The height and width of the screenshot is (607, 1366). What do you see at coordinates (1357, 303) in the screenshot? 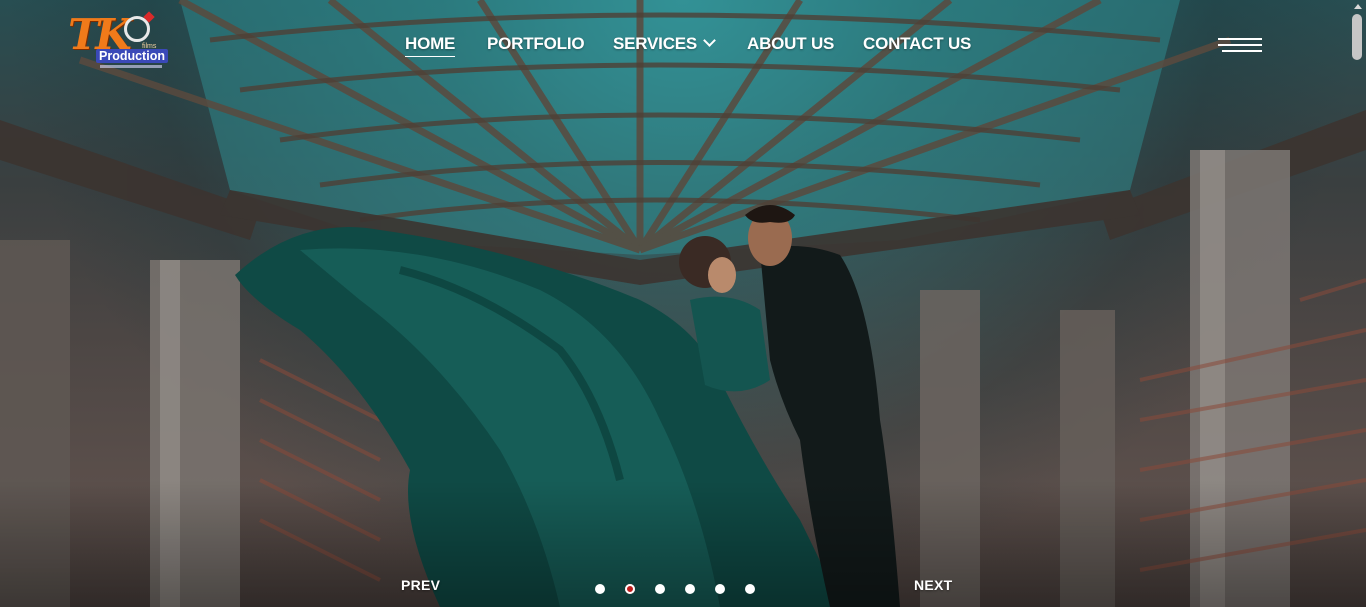
I see `page-scrollbar` at bounding box center [1357, 303].